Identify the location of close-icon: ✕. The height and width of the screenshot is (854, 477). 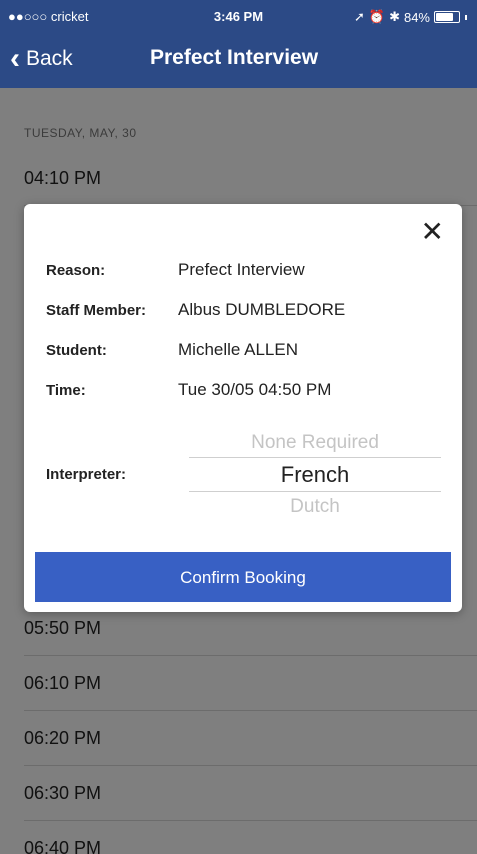
(432, 232).